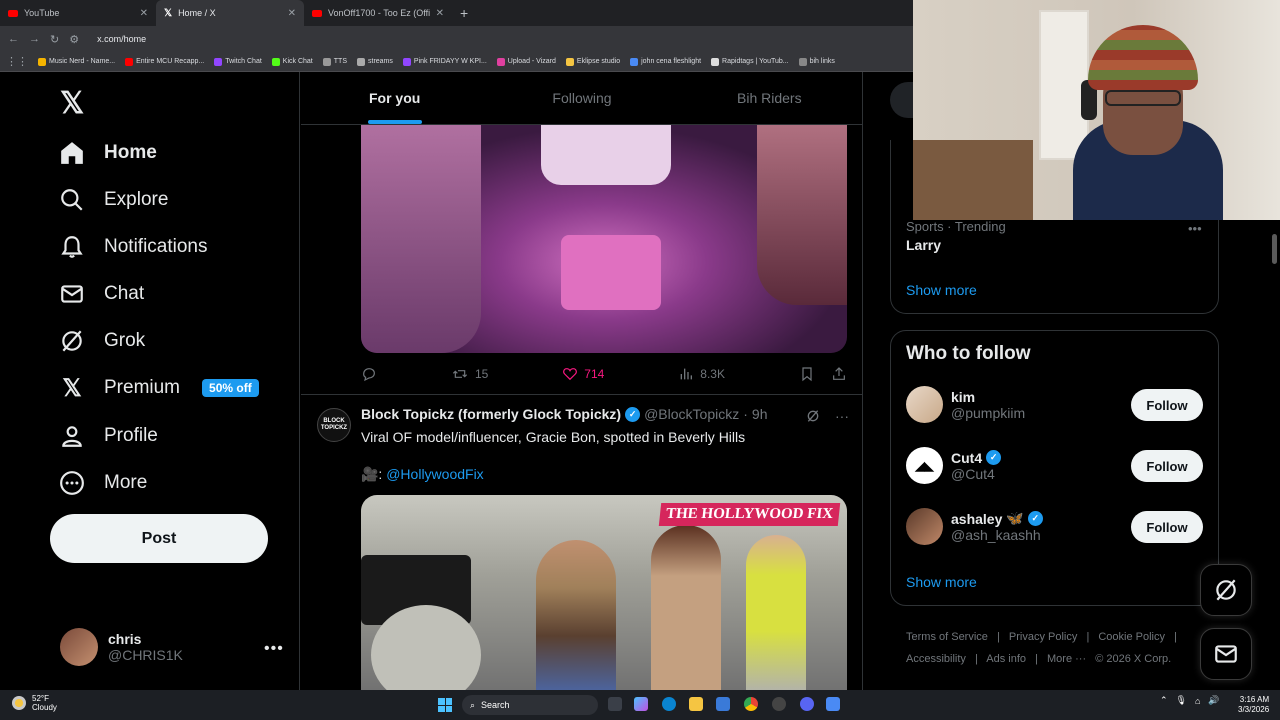 This screenshot has width=1280, height=720. I want to click on windows-start-icon, so click(445, 705).